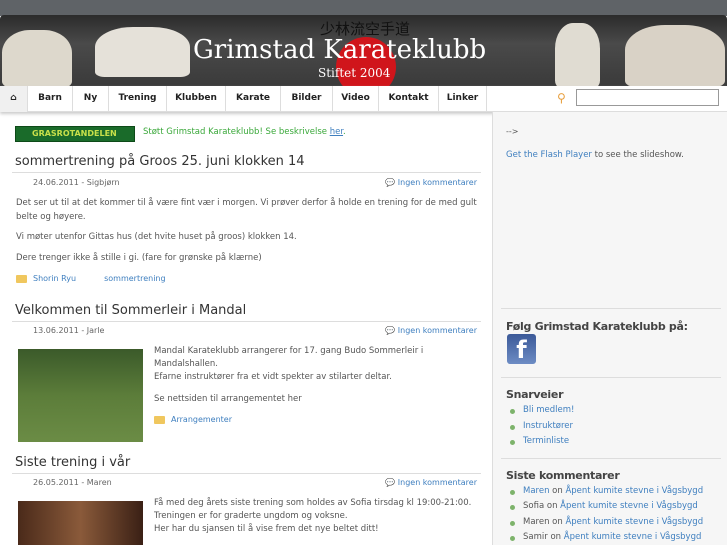 This screenshot has height=545, width=727. Describe the element at coordinates (541, 410) in the screenshot. I see `shortcut-link: Bli medlem!` at that location.